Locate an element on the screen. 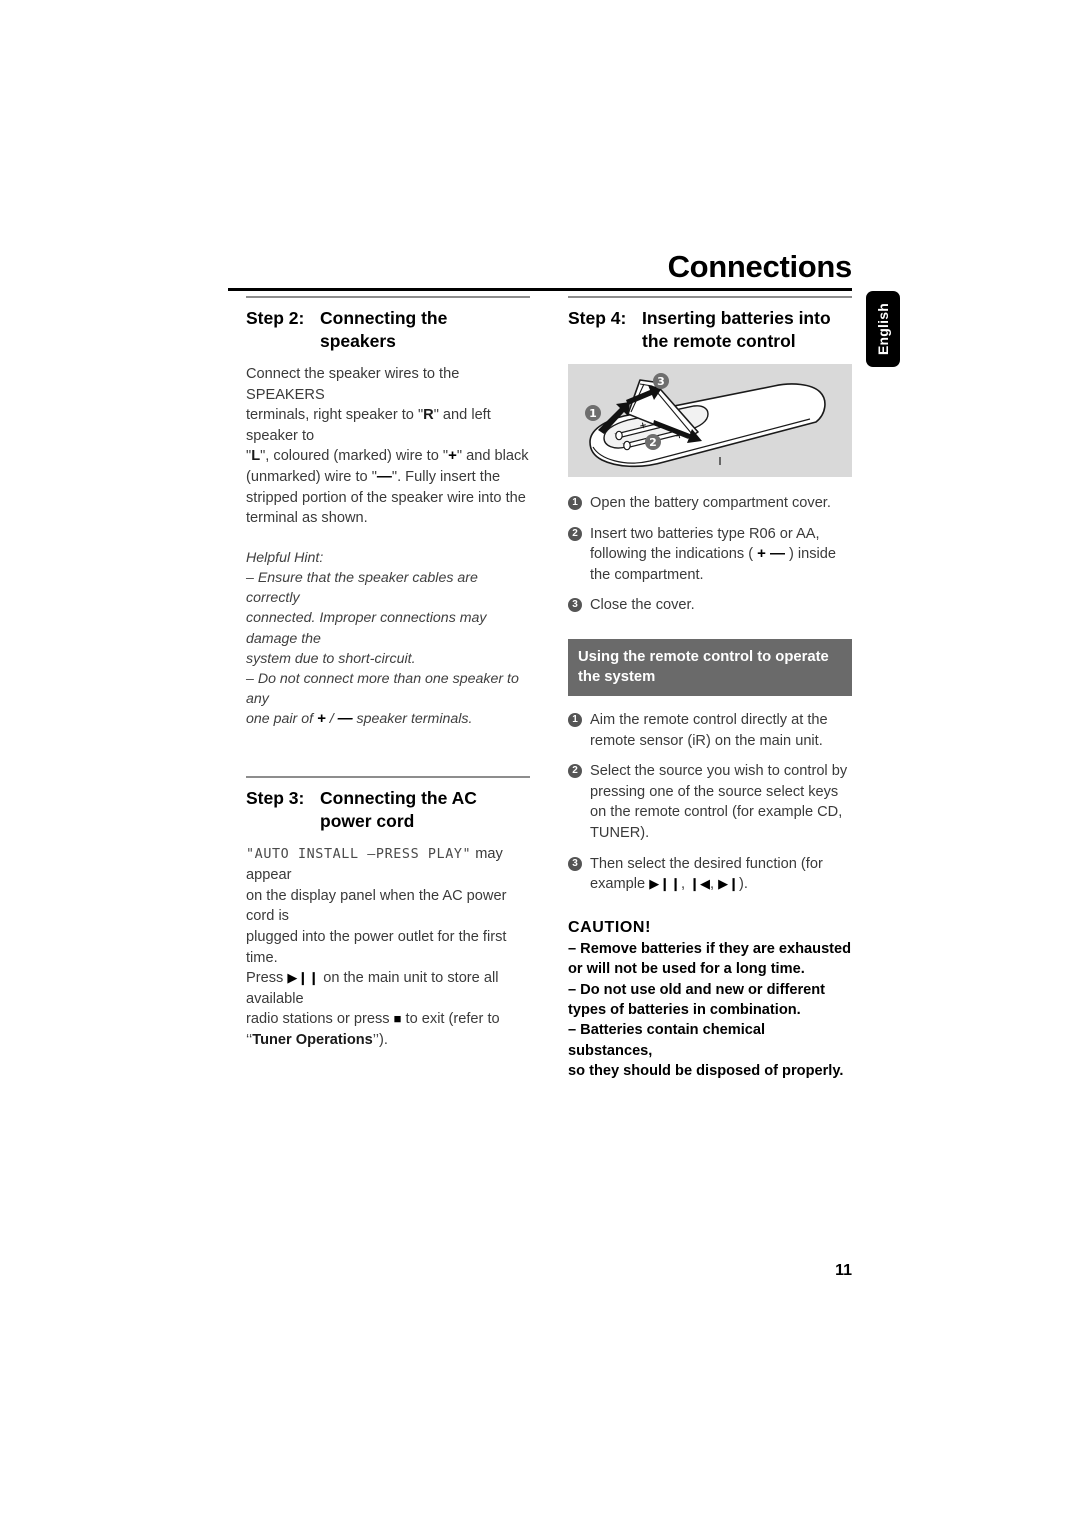  language-tab-english: English is located at coordinates (883, 329).